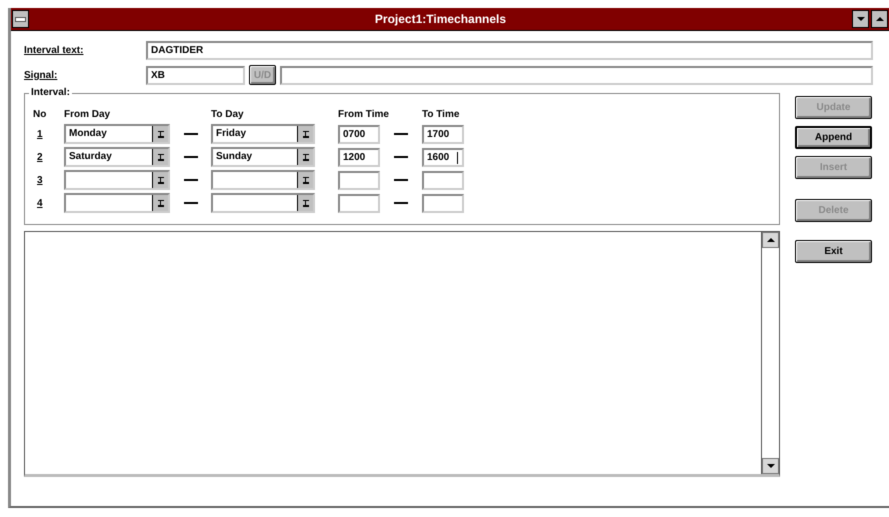  Describe the element at coordinates (509, 50) in the screenshot. I see `input-field: DAGTIDER` at that location.